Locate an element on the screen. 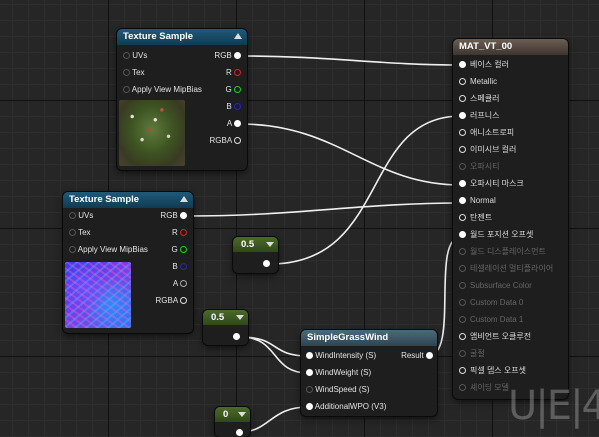 The width and height of the screenshot is (599, 437). material-pin: 월드 포지션 오프셋 is located at coordinates (496, 235).